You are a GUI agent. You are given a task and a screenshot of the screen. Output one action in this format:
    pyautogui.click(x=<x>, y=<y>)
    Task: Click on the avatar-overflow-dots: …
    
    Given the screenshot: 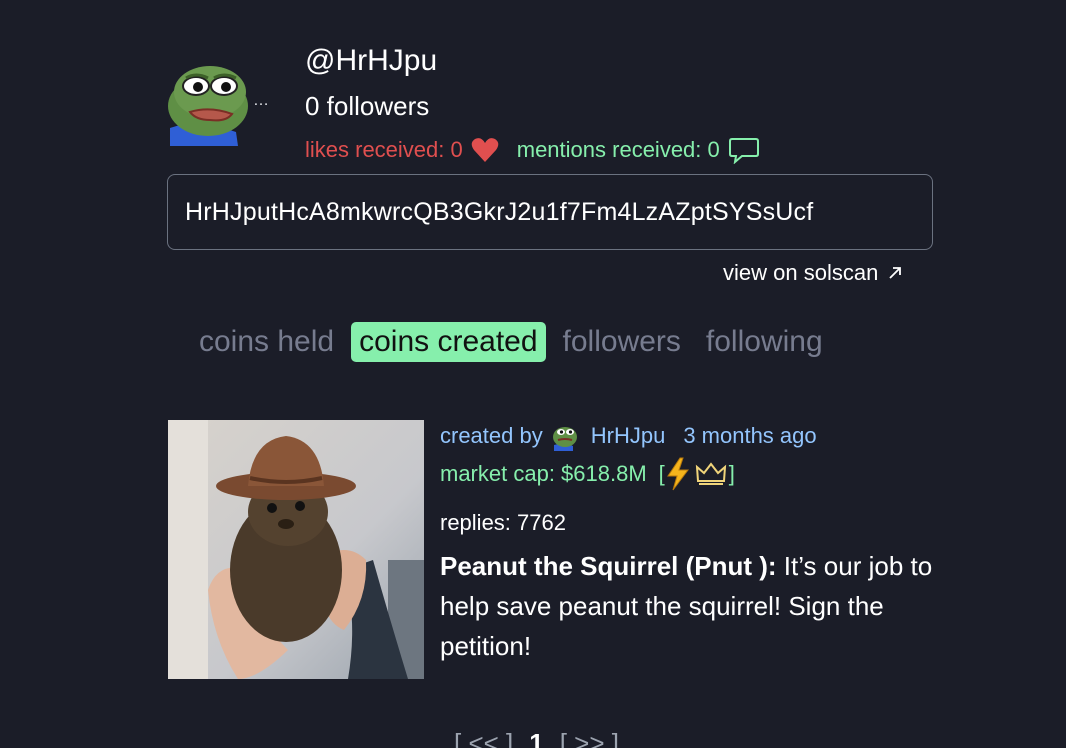 What is the action you would take?
    pyautogui.click(x=261, y=100)
    